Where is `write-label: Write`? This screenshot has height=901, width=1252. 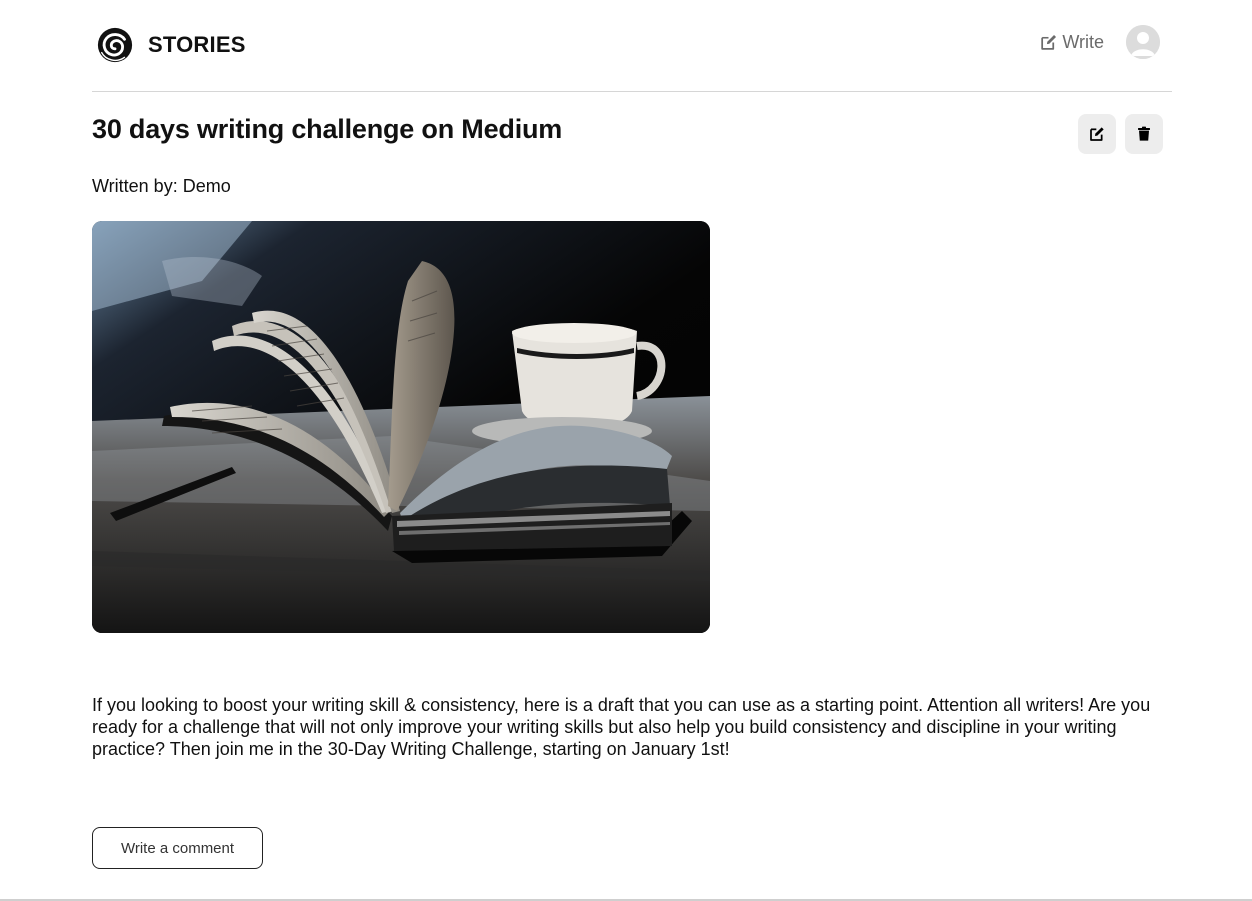
write-label: Write is located at coordinates (1083, 42).